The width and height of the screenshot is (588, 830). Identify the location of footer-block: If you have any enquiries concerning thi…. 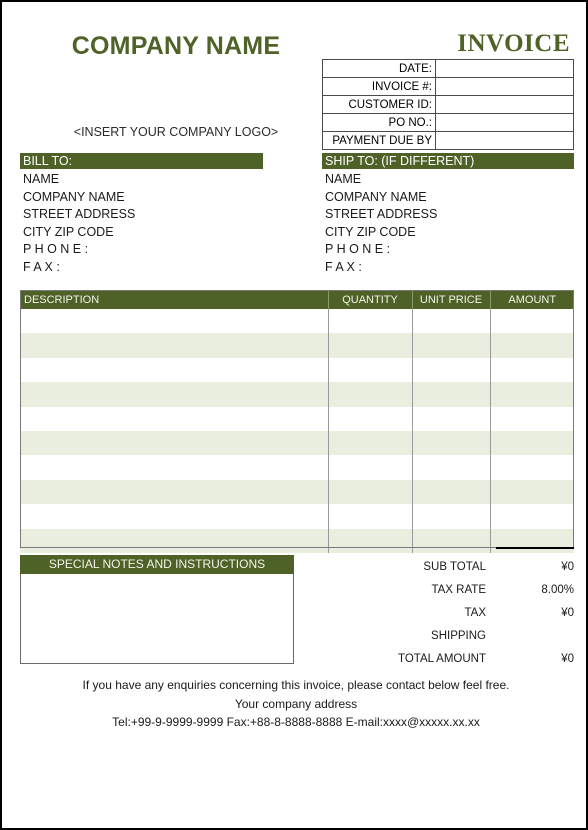
(294, 704).